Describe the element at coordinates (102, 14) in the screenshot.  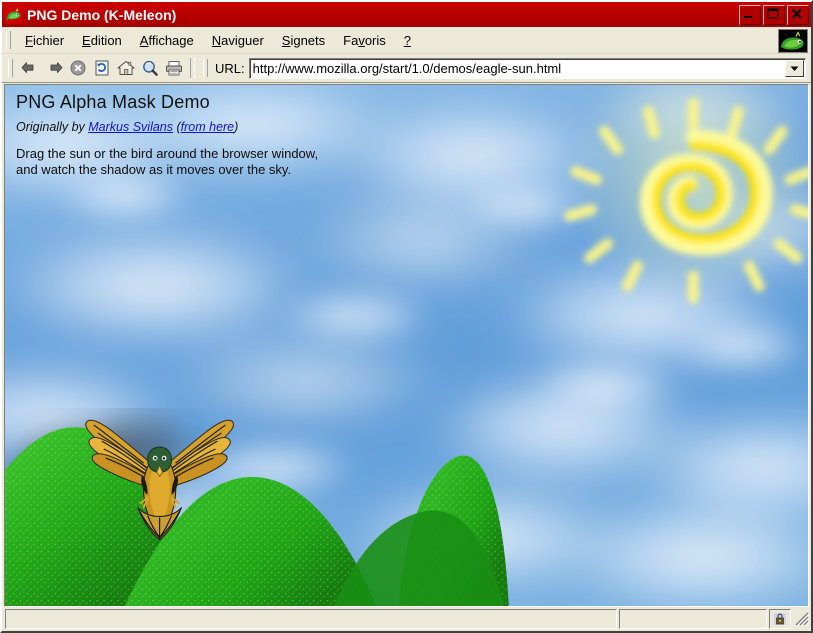
I see `window-title: PNG Demo (K-Meleon)` at that location.